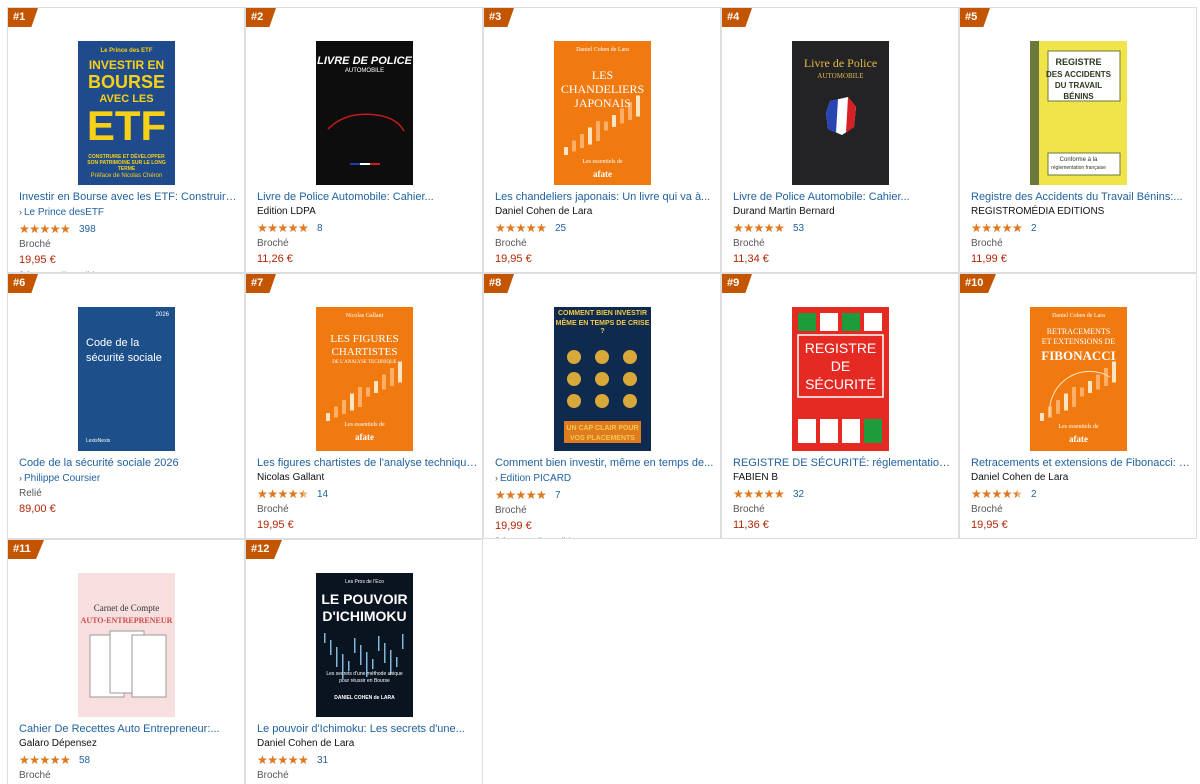  What do you see at coordinates (130, 509) in the screenshot?
I see `price: 89,00 €` at bounding box center [130, 509].